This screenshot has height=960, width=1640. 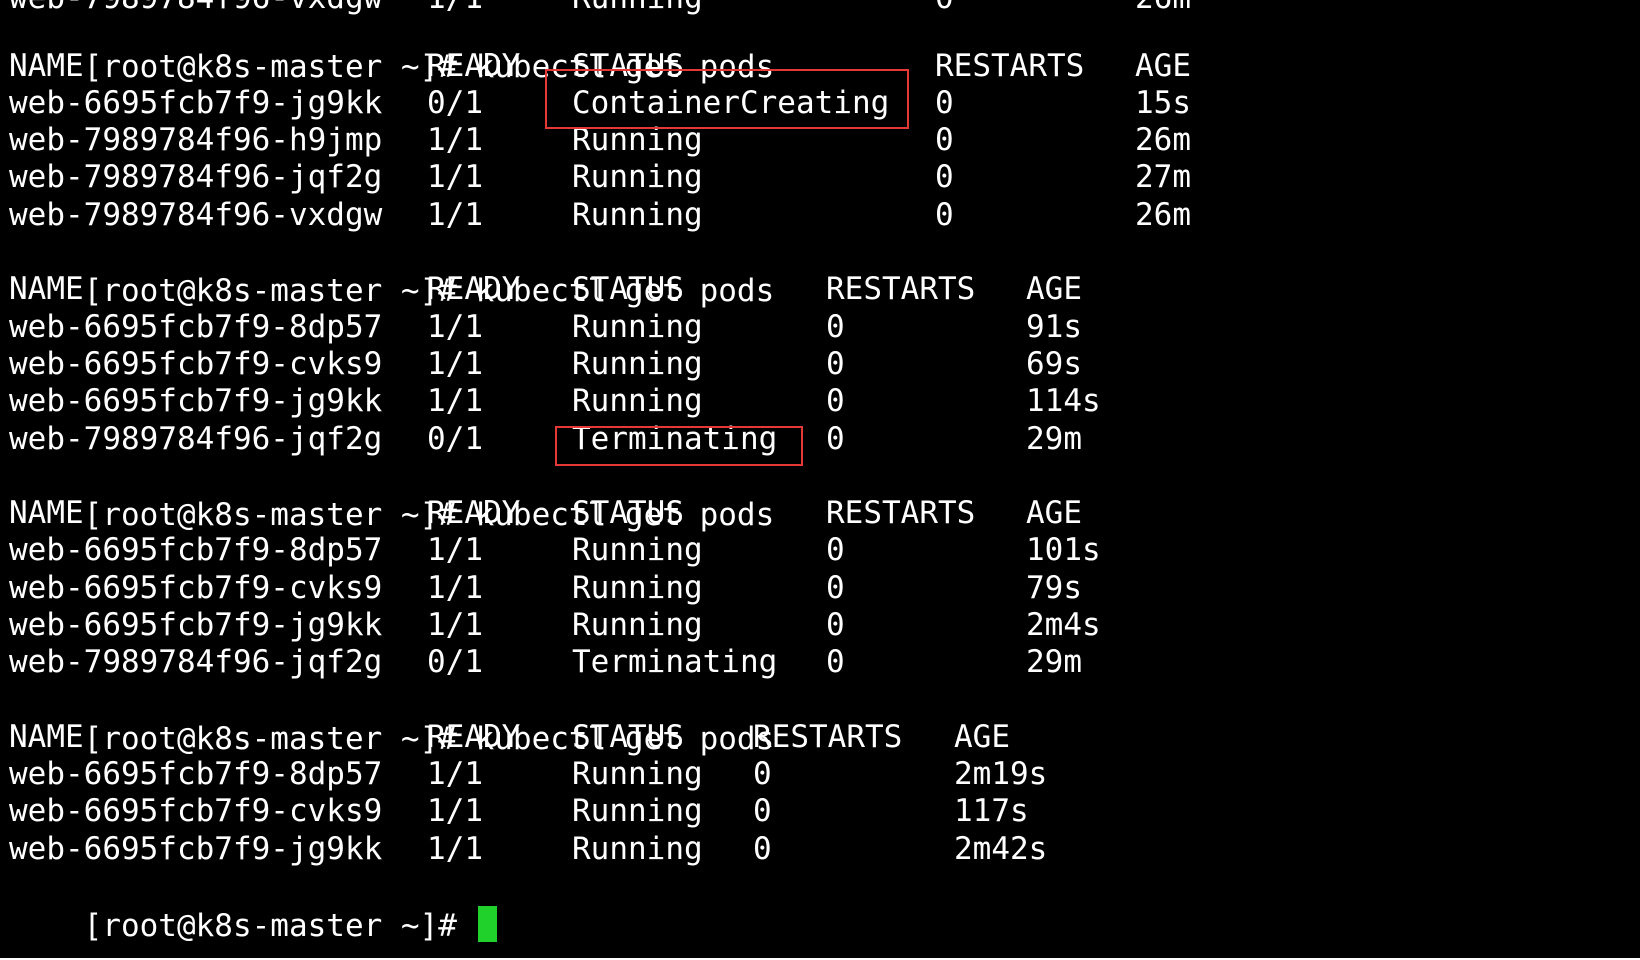 What do you see at coordinates (679, 446) in the screenshot?
I see `highlight-box-terminating` at bounding box center [679, 446].